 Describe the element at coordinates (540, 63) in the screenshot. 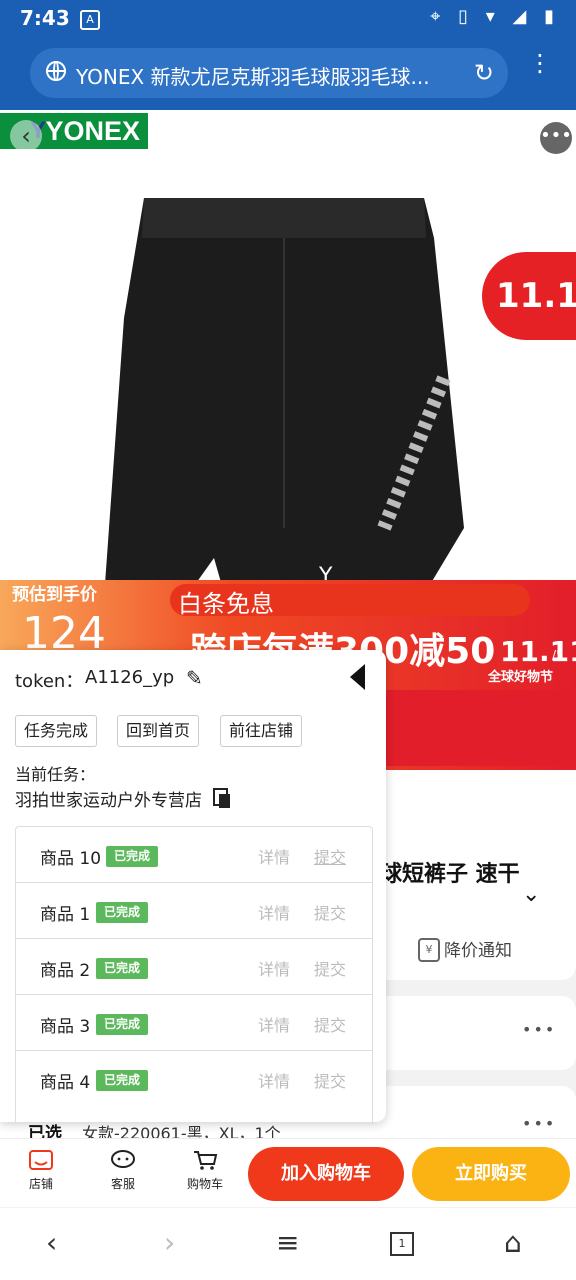

I see `browser-menu-icon: ⋮` at that location.